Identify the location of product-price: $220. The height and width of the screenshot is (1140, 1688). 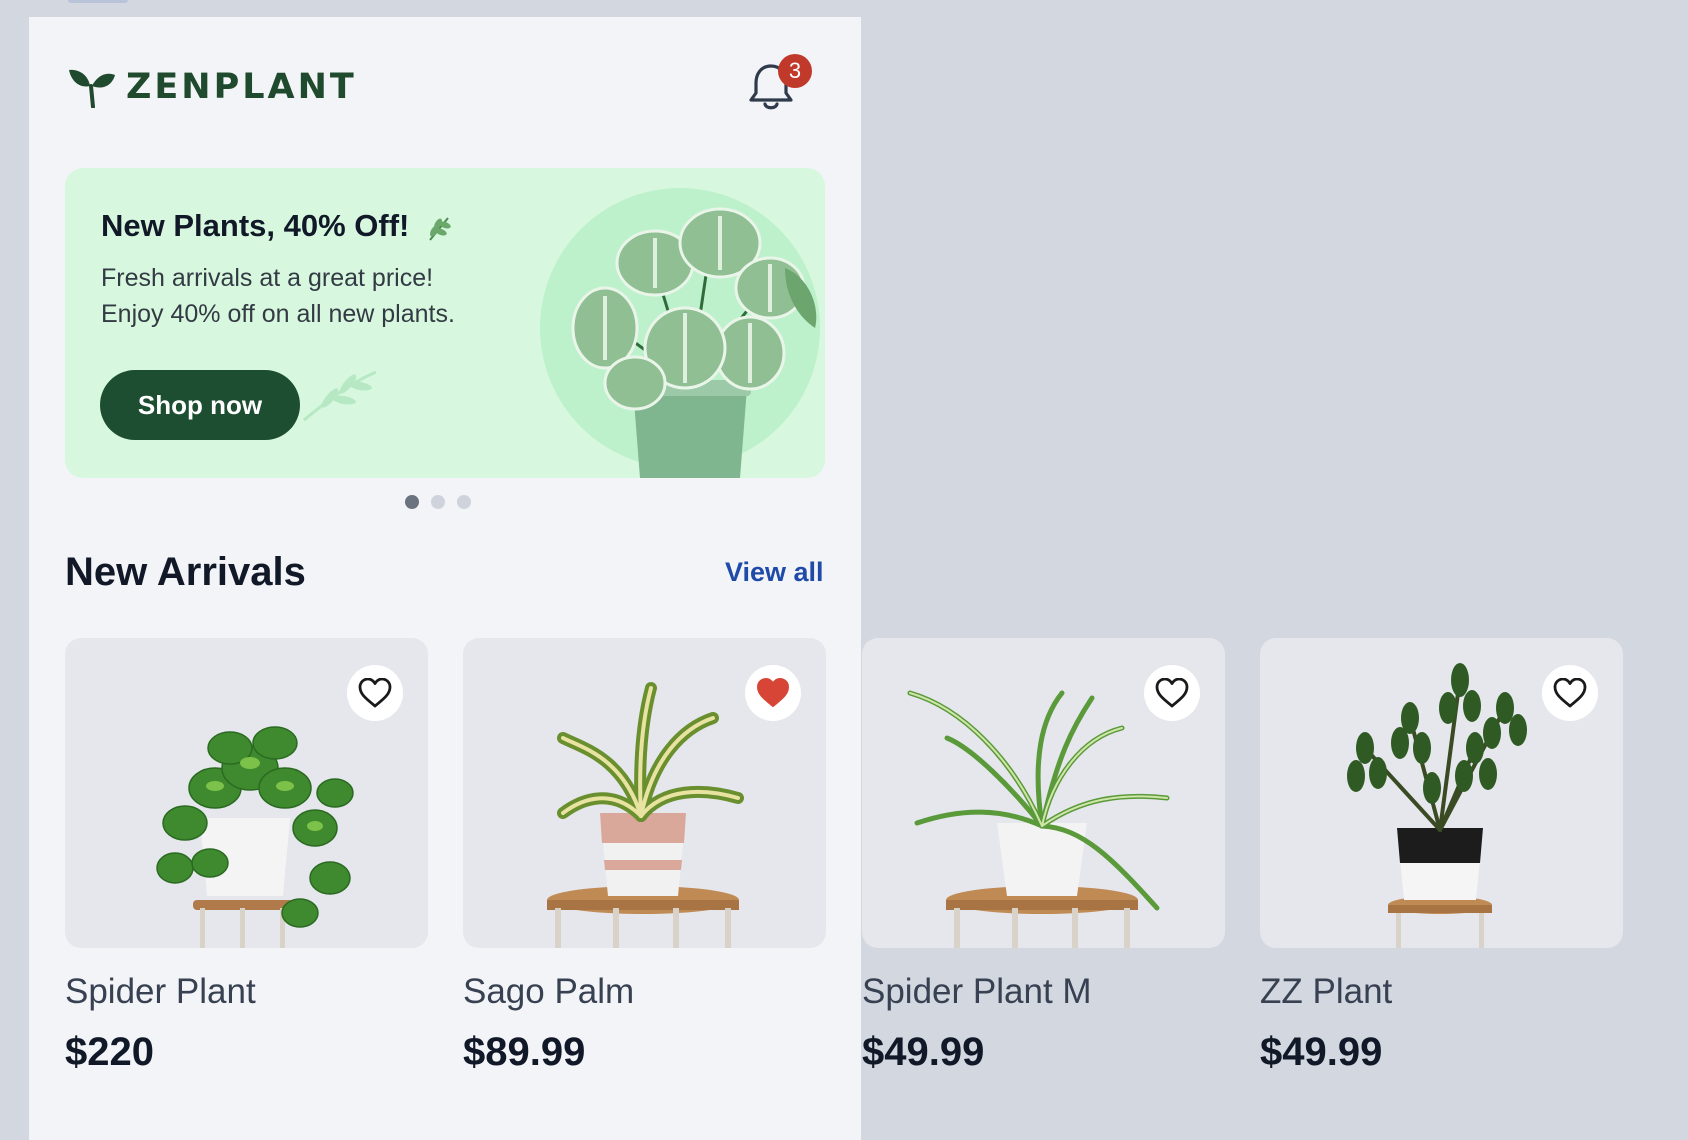
(109, 1052).